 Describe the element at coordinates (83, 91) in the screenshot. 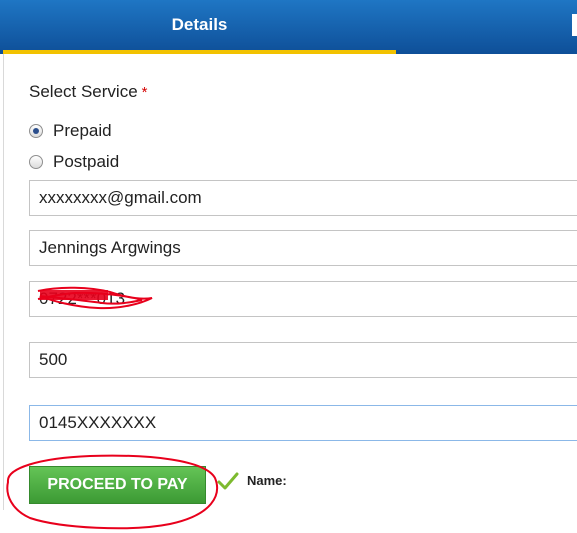

I see `select-service-text: Select Service` at that location.